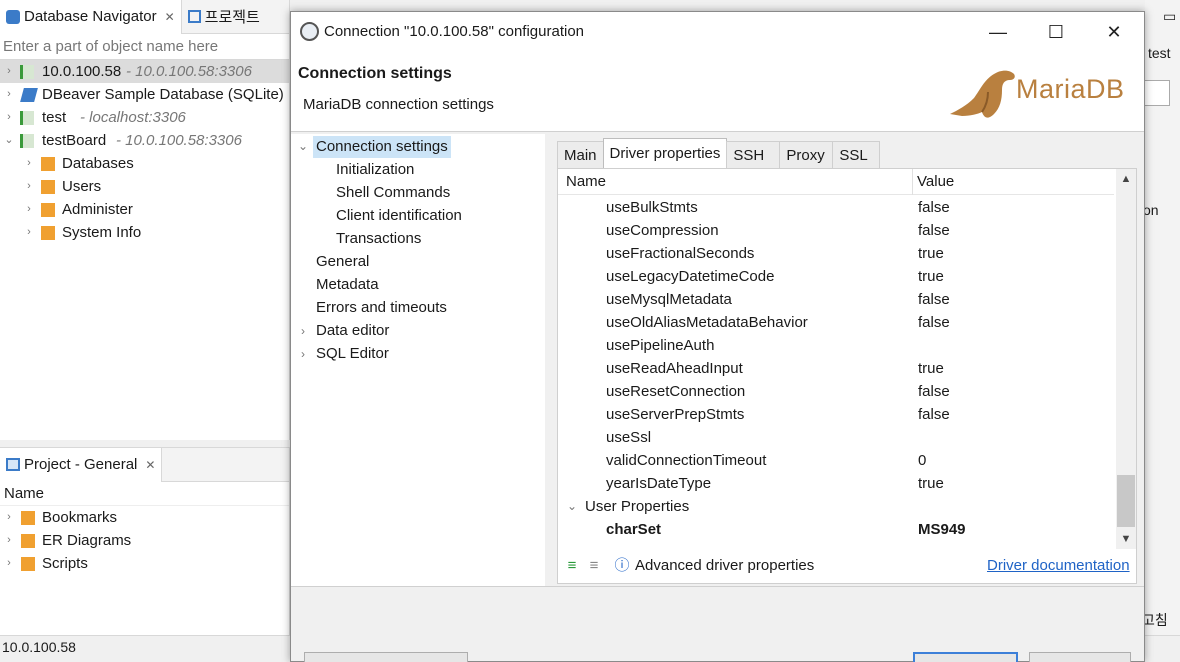 The height and width of the screenshot is (662, 1180). What do you see at coordinates (144, 517) in the screenshot?
I see `tree-item-bookmarks: › Bookmarks` at bounding box center [144, 517].